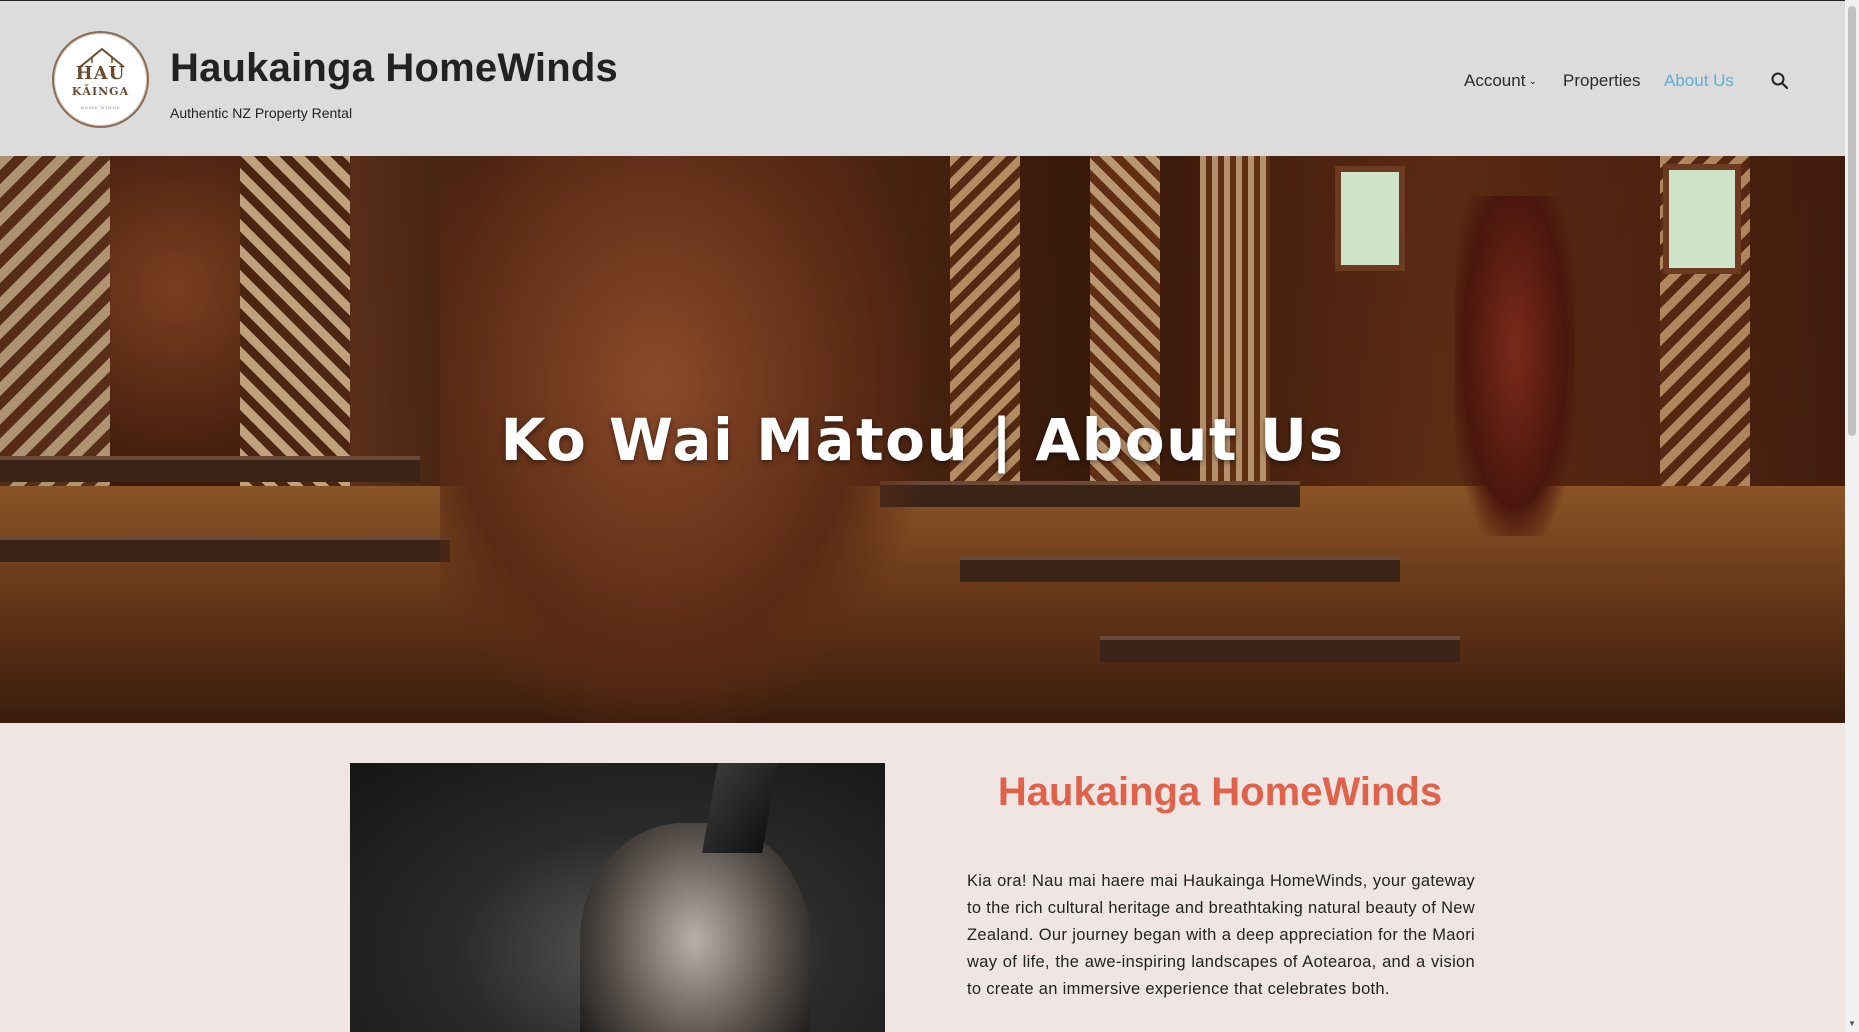 The image size is (1859, 1032). Describe the element at coordinates (261, 113) in the screenshot. I see `site-tagline: Authentic NZ Property Rental` at that location.